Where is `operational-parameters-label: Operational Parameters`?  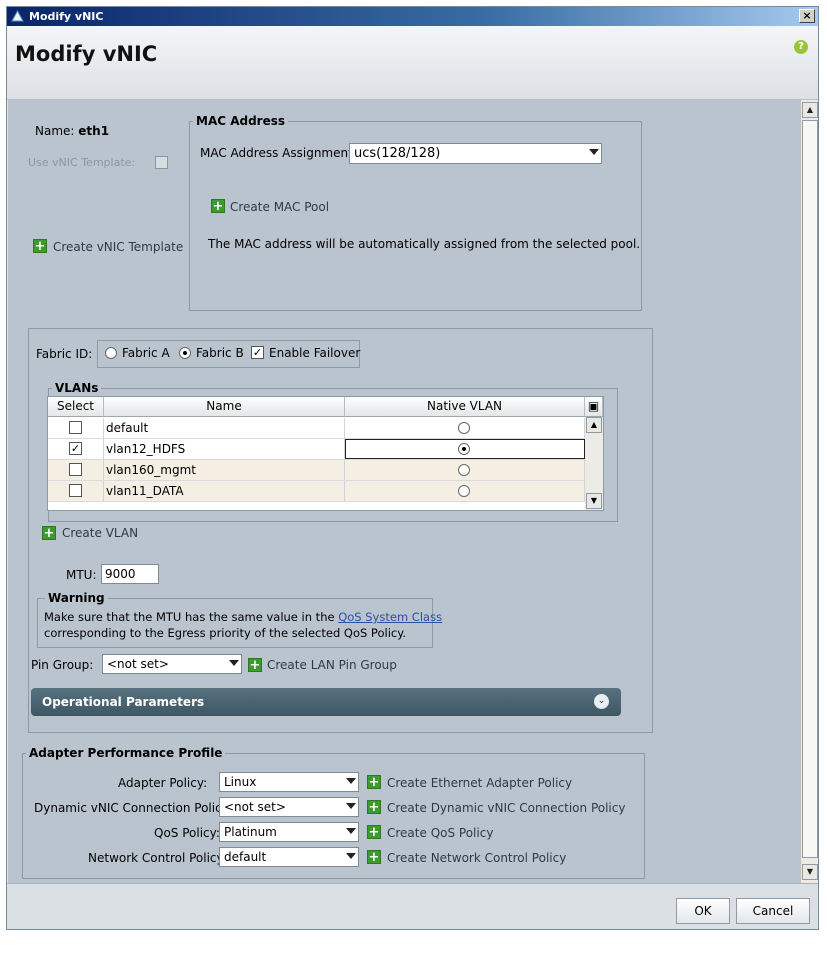 operational-parameters-label: Operational Parameters is located at coordinates (123, 702).